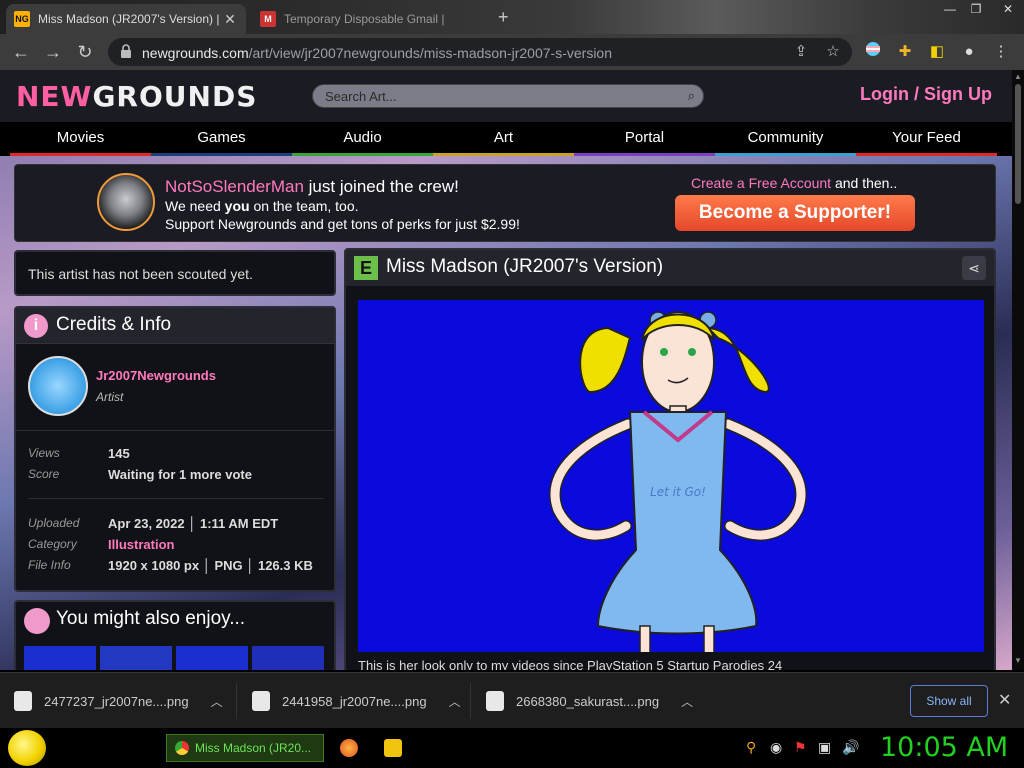 Image resolution: width=1024 pixels, height=768 pixels. What do you see at coordinates (237, 206) in the screenshot?
I see `need-text-b: you` at bounding box center [237, 206].